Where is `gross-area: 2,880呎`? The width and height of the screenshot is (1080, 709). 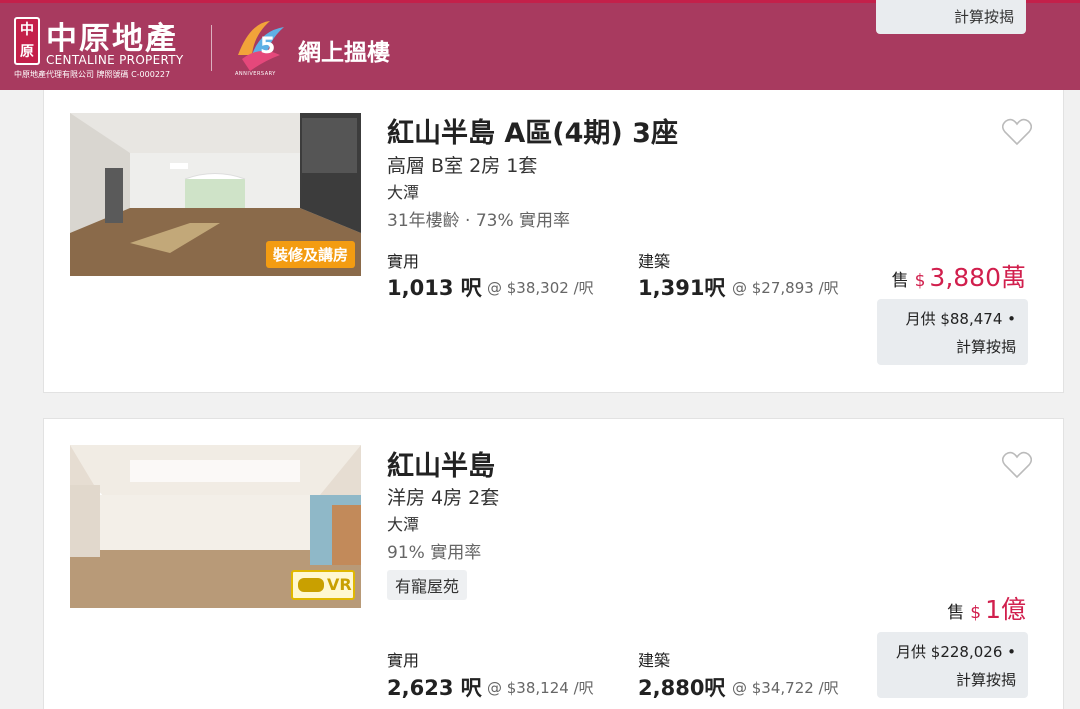 gross-area: 2,880呎 is located at coordinates (682, 688).